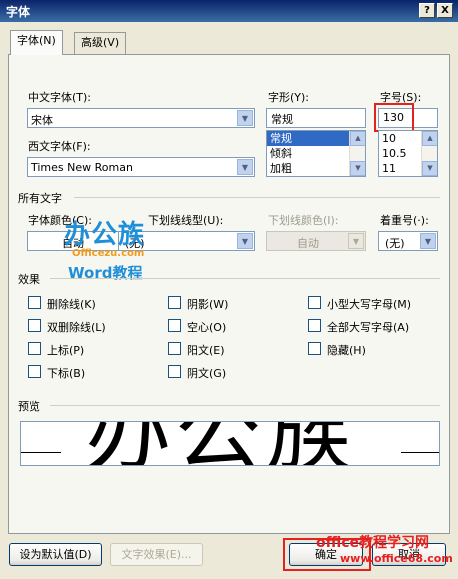 This screenshot has height=579, width=458. I want to click on watermark-url: Officezu.com, so click(108, 253).